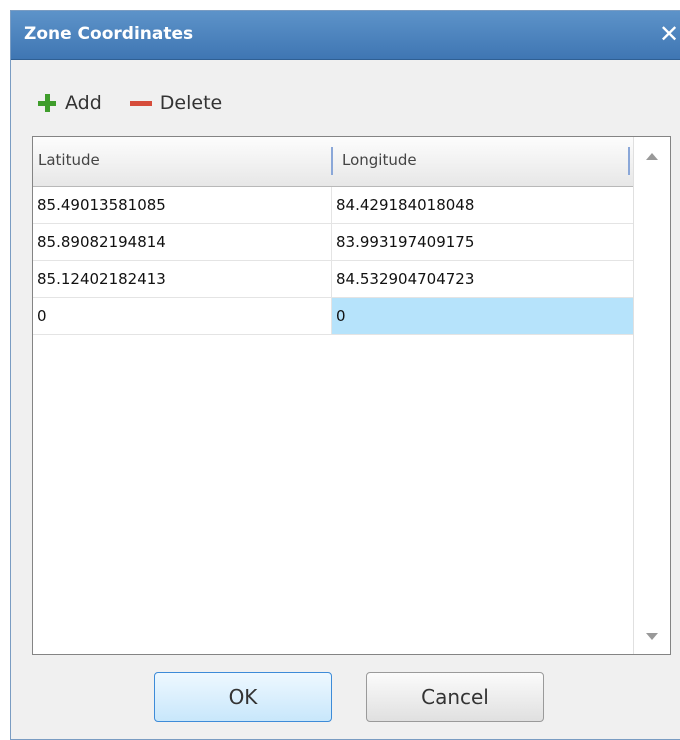 This screenshot has height=740, width=680. Describe the element at coordinates (182, 279) in the screenshot. I see `latitude-cell: 85.12402182413` at that location.